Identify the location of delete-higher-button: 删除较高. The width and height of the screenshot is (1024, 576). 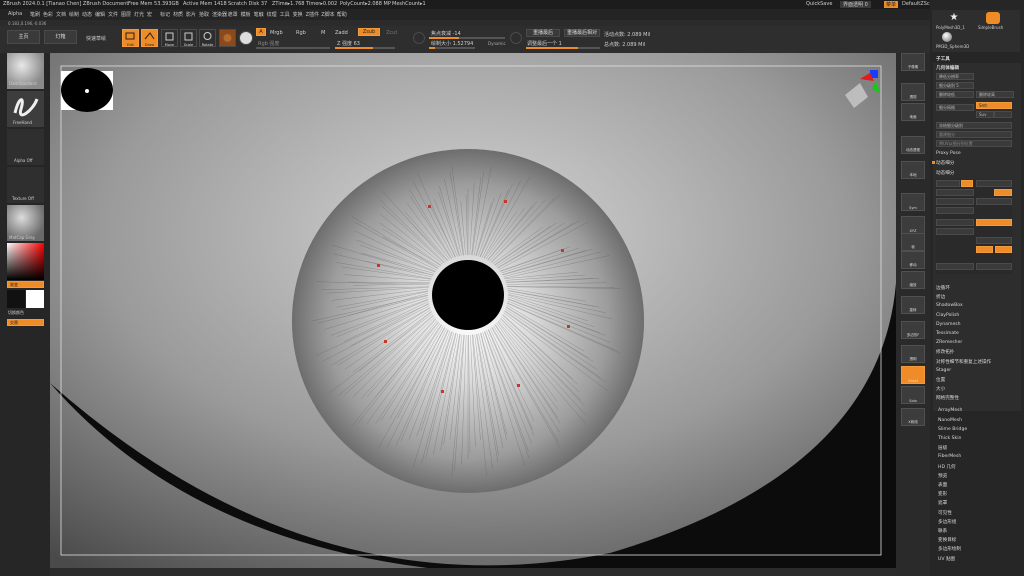
(995, 94).